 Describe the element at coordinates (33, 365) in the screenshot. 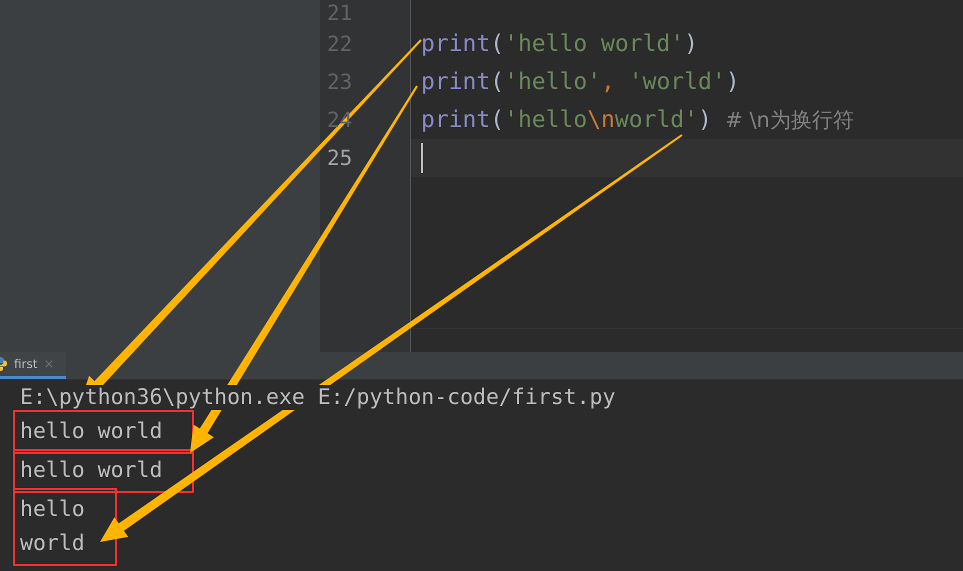

I see `run-tab: first ×` at that location.